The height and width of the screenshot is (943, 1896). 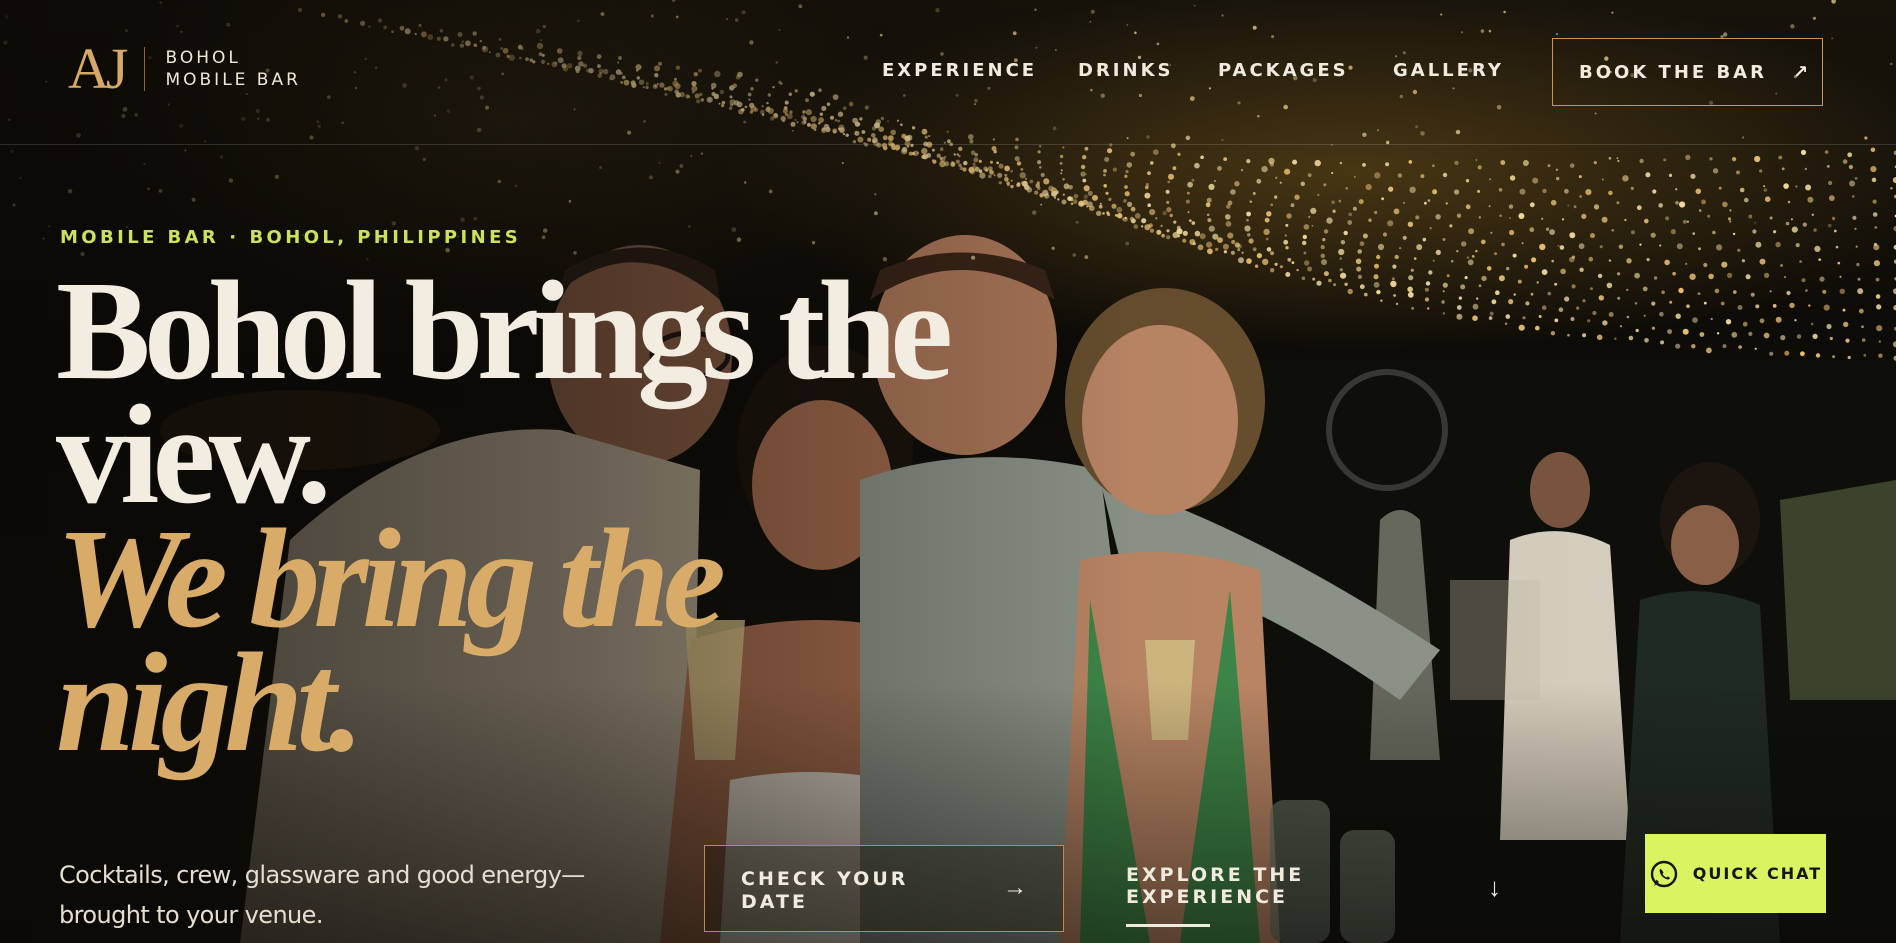 I want to click on check-your-date-label: CHECK YOUR DATE, so click(x=824, y=891).